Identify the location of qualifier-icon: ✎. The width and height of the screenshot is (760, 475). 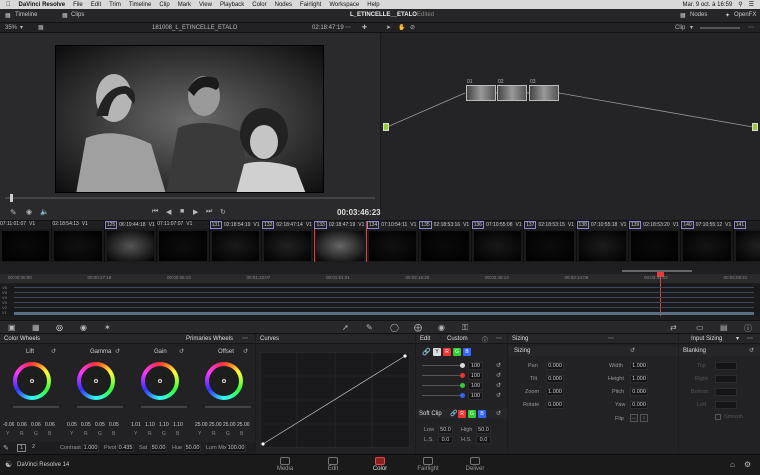
(369, 327).